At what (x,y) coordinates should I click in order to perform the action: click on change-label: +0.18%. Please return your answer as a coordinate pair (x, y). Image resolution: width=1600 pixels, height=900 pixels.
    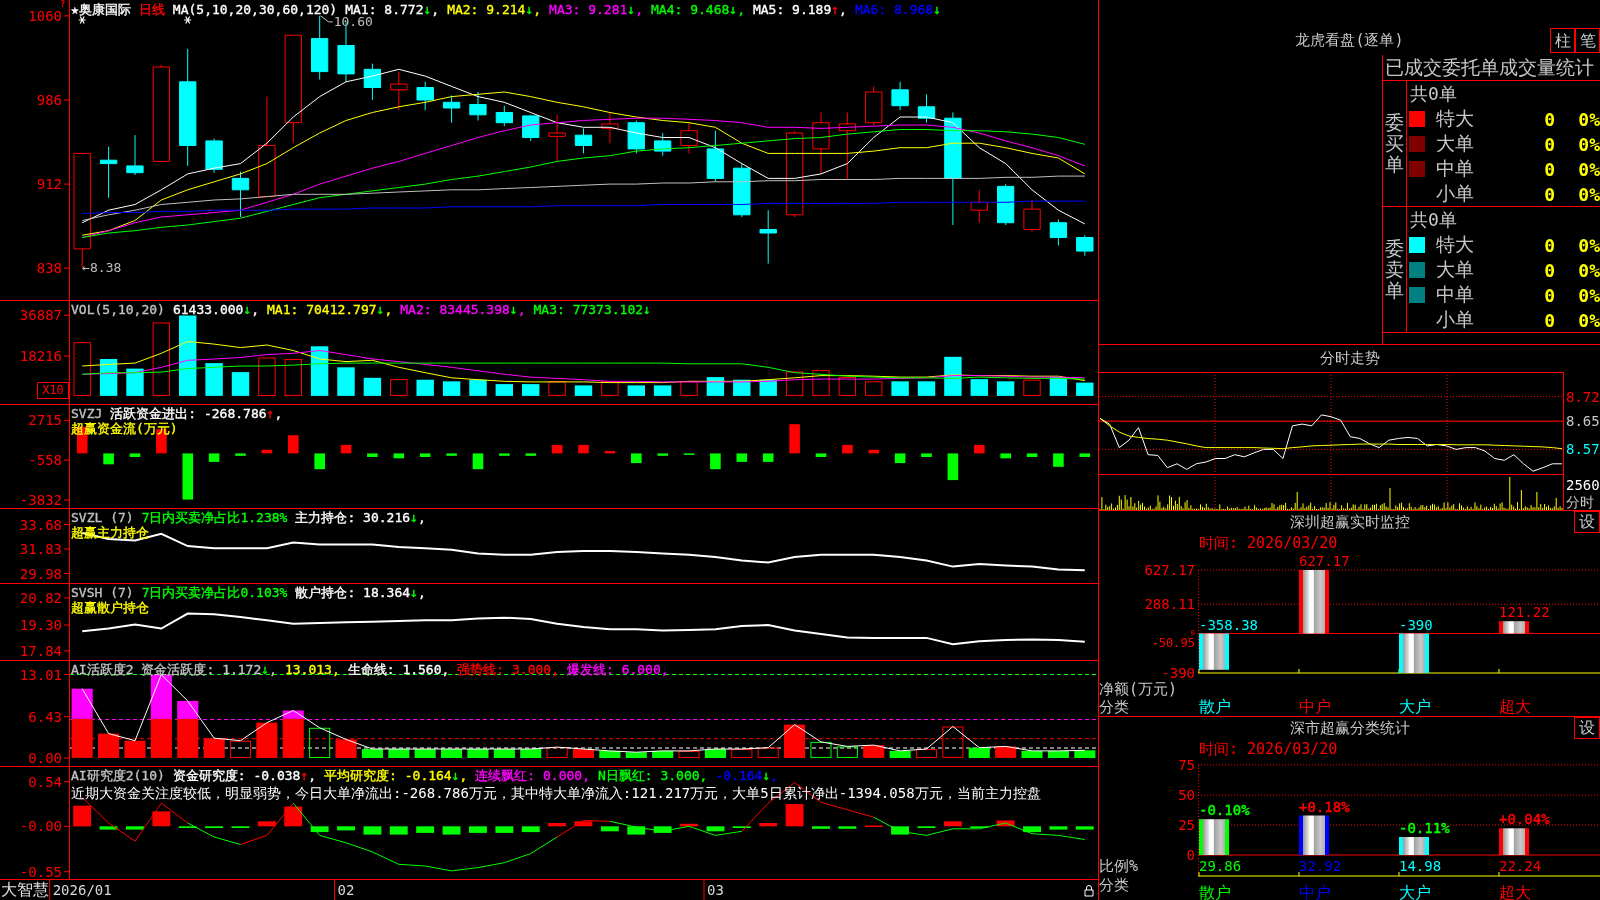
    Looking at the image, I should click on (1324, 806).